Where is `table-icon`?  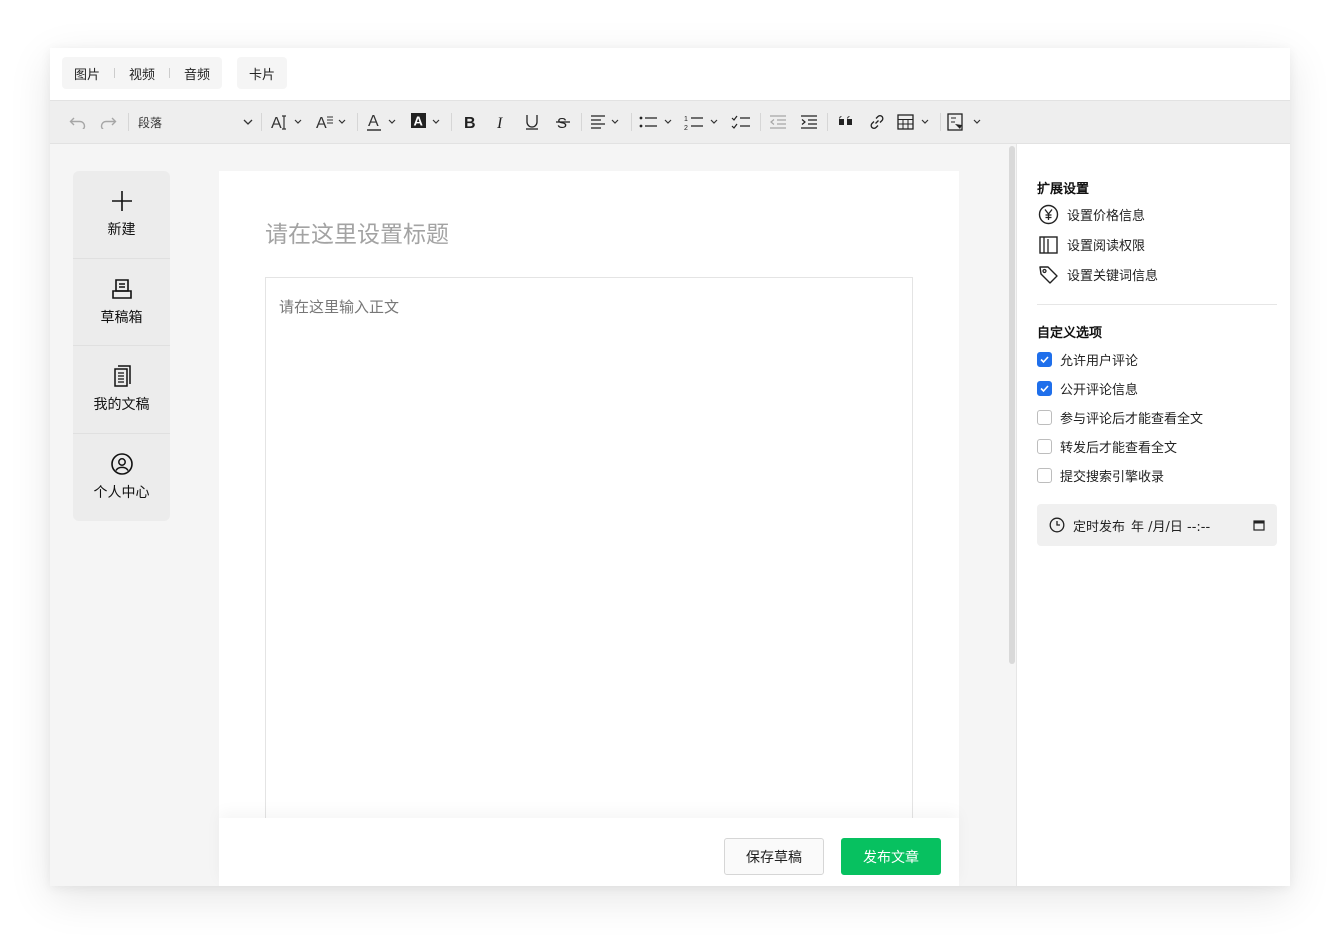
table-icon is located at coordinates (916, 122).